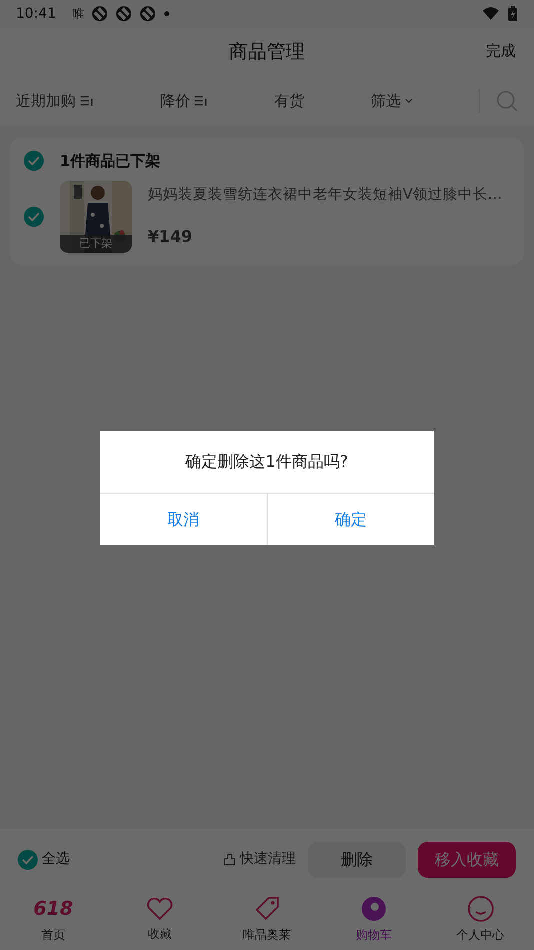 The width and height of the screenshot is (534, 950). Describe the element at coordinates (56, 859) in the screenshot. I see `select-all-label: 全选` at that location.